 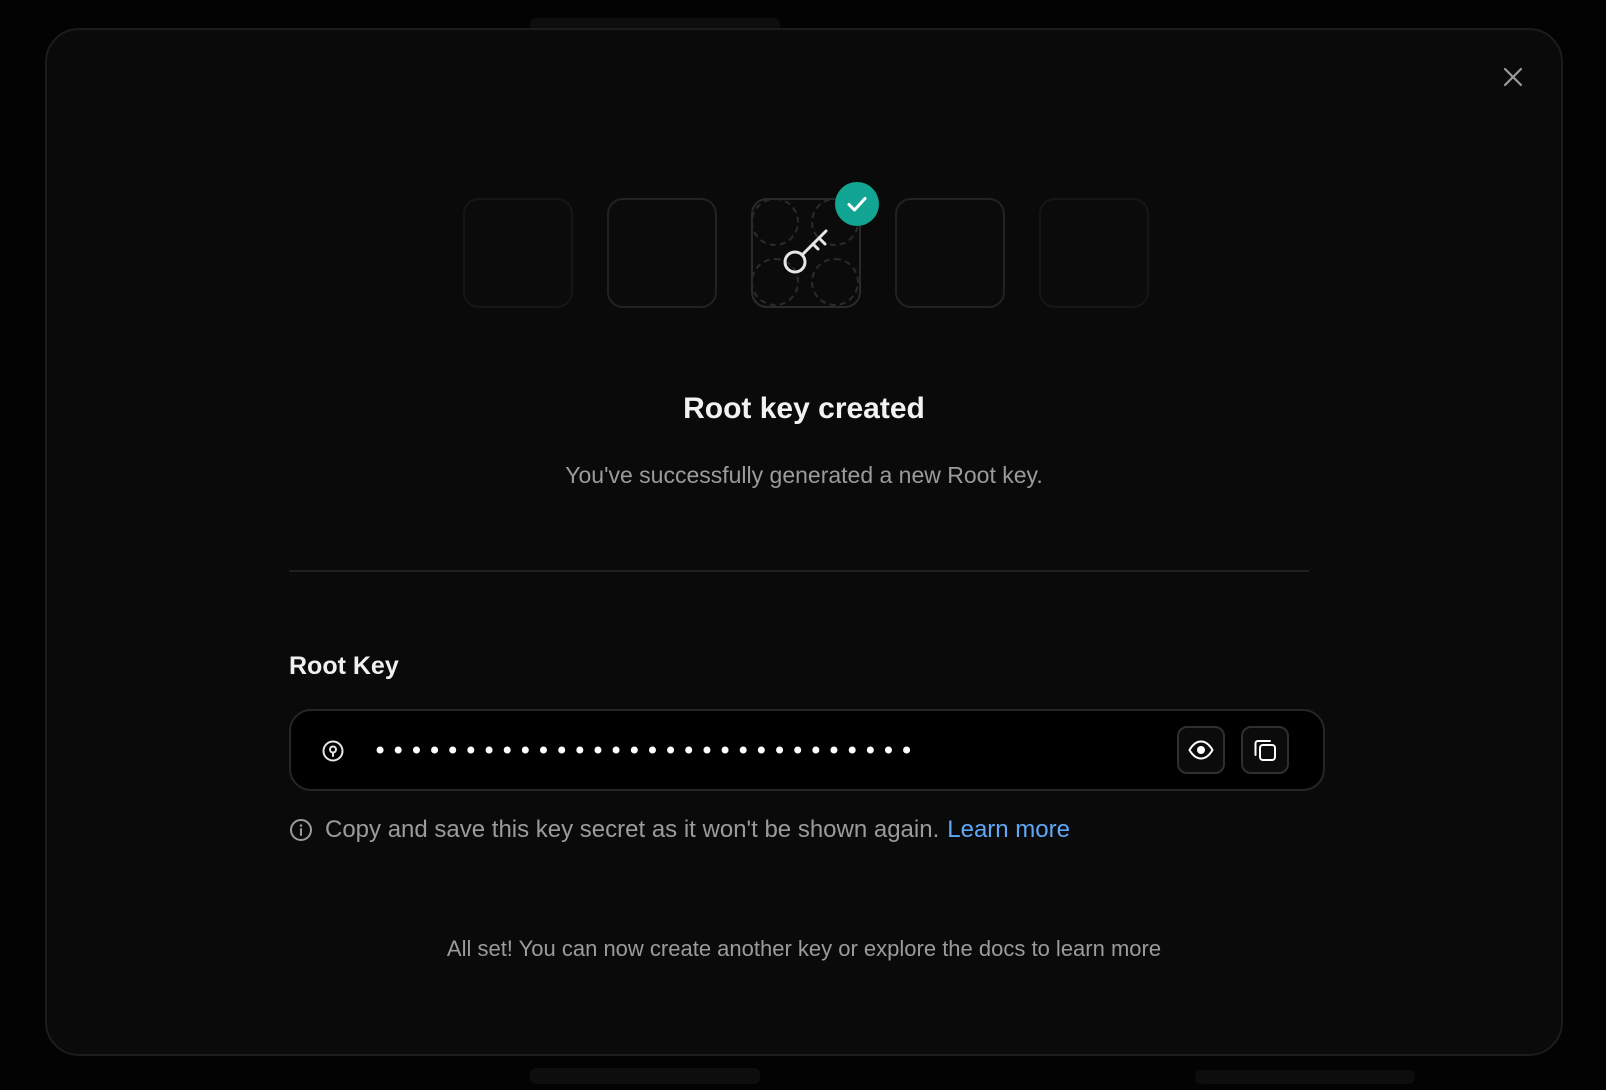 I want to click on check-icon, so click(x=857, y=204).